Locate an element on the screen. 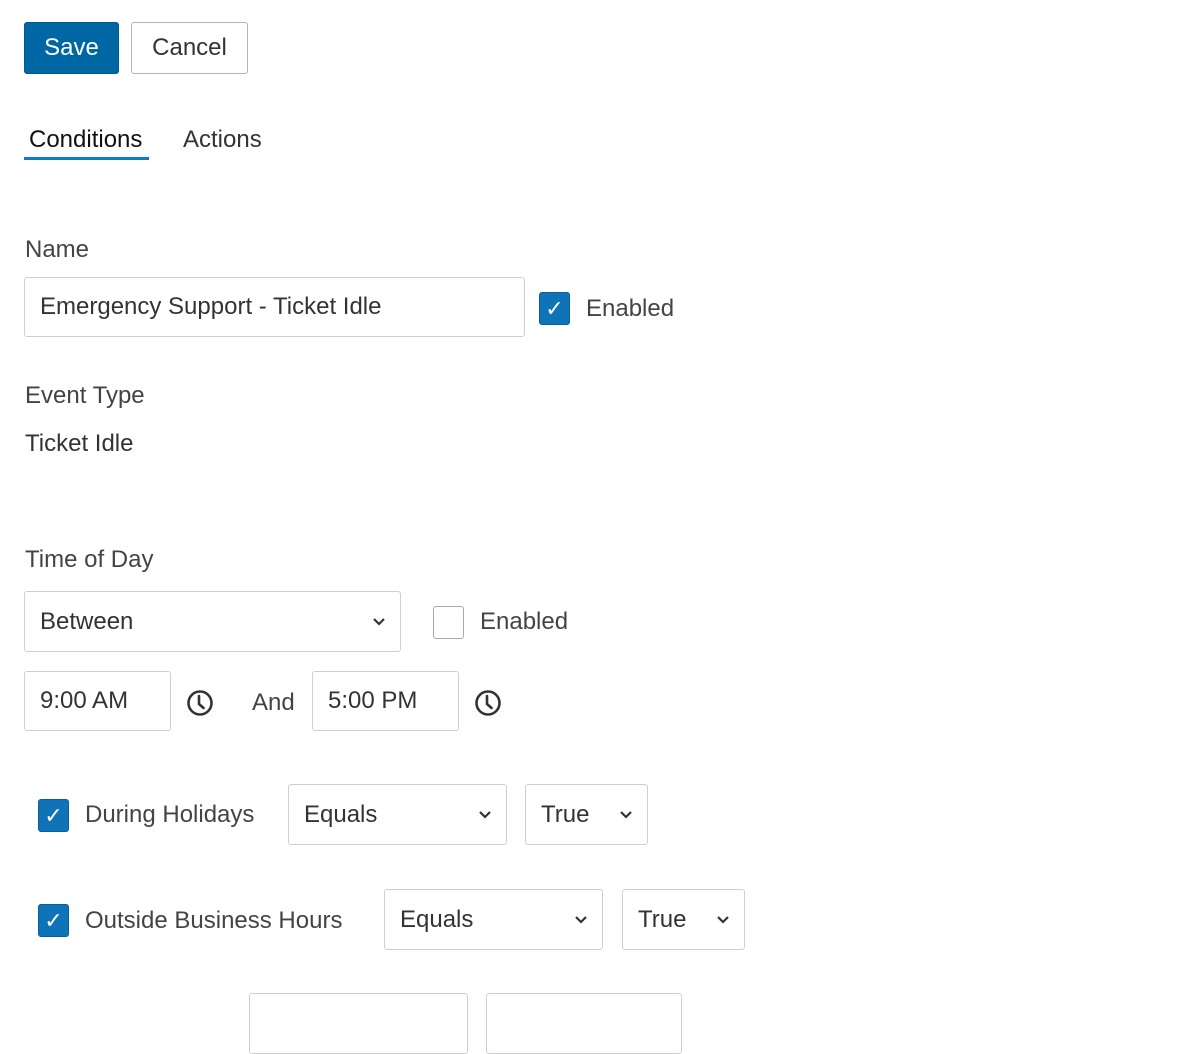 The image size is (1200, 1054). start-time-input: 9:00 AM is located at coordinates (97, 701).